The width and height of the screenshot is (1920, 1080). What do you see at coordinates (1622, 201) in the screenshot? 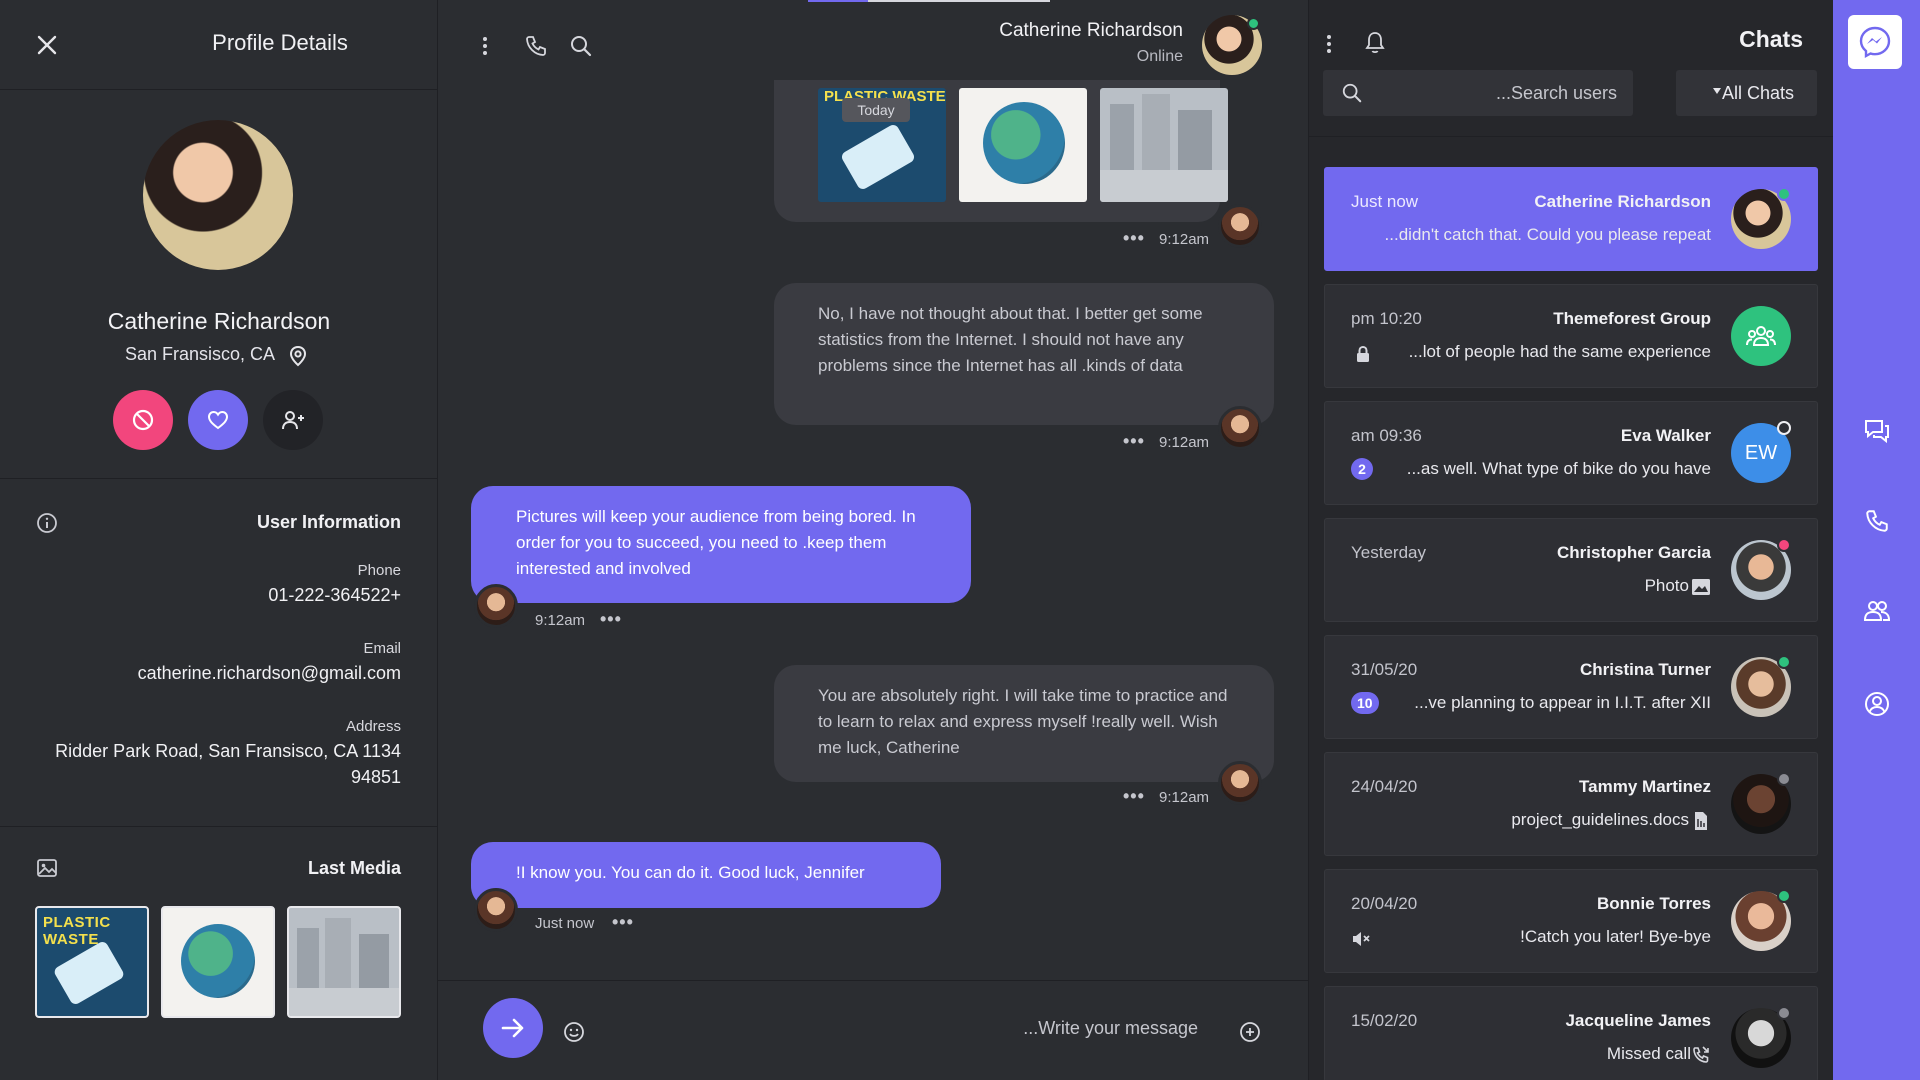
I see `chat-item-name: Catherine Richardson` at bounding box center [1622, 201].